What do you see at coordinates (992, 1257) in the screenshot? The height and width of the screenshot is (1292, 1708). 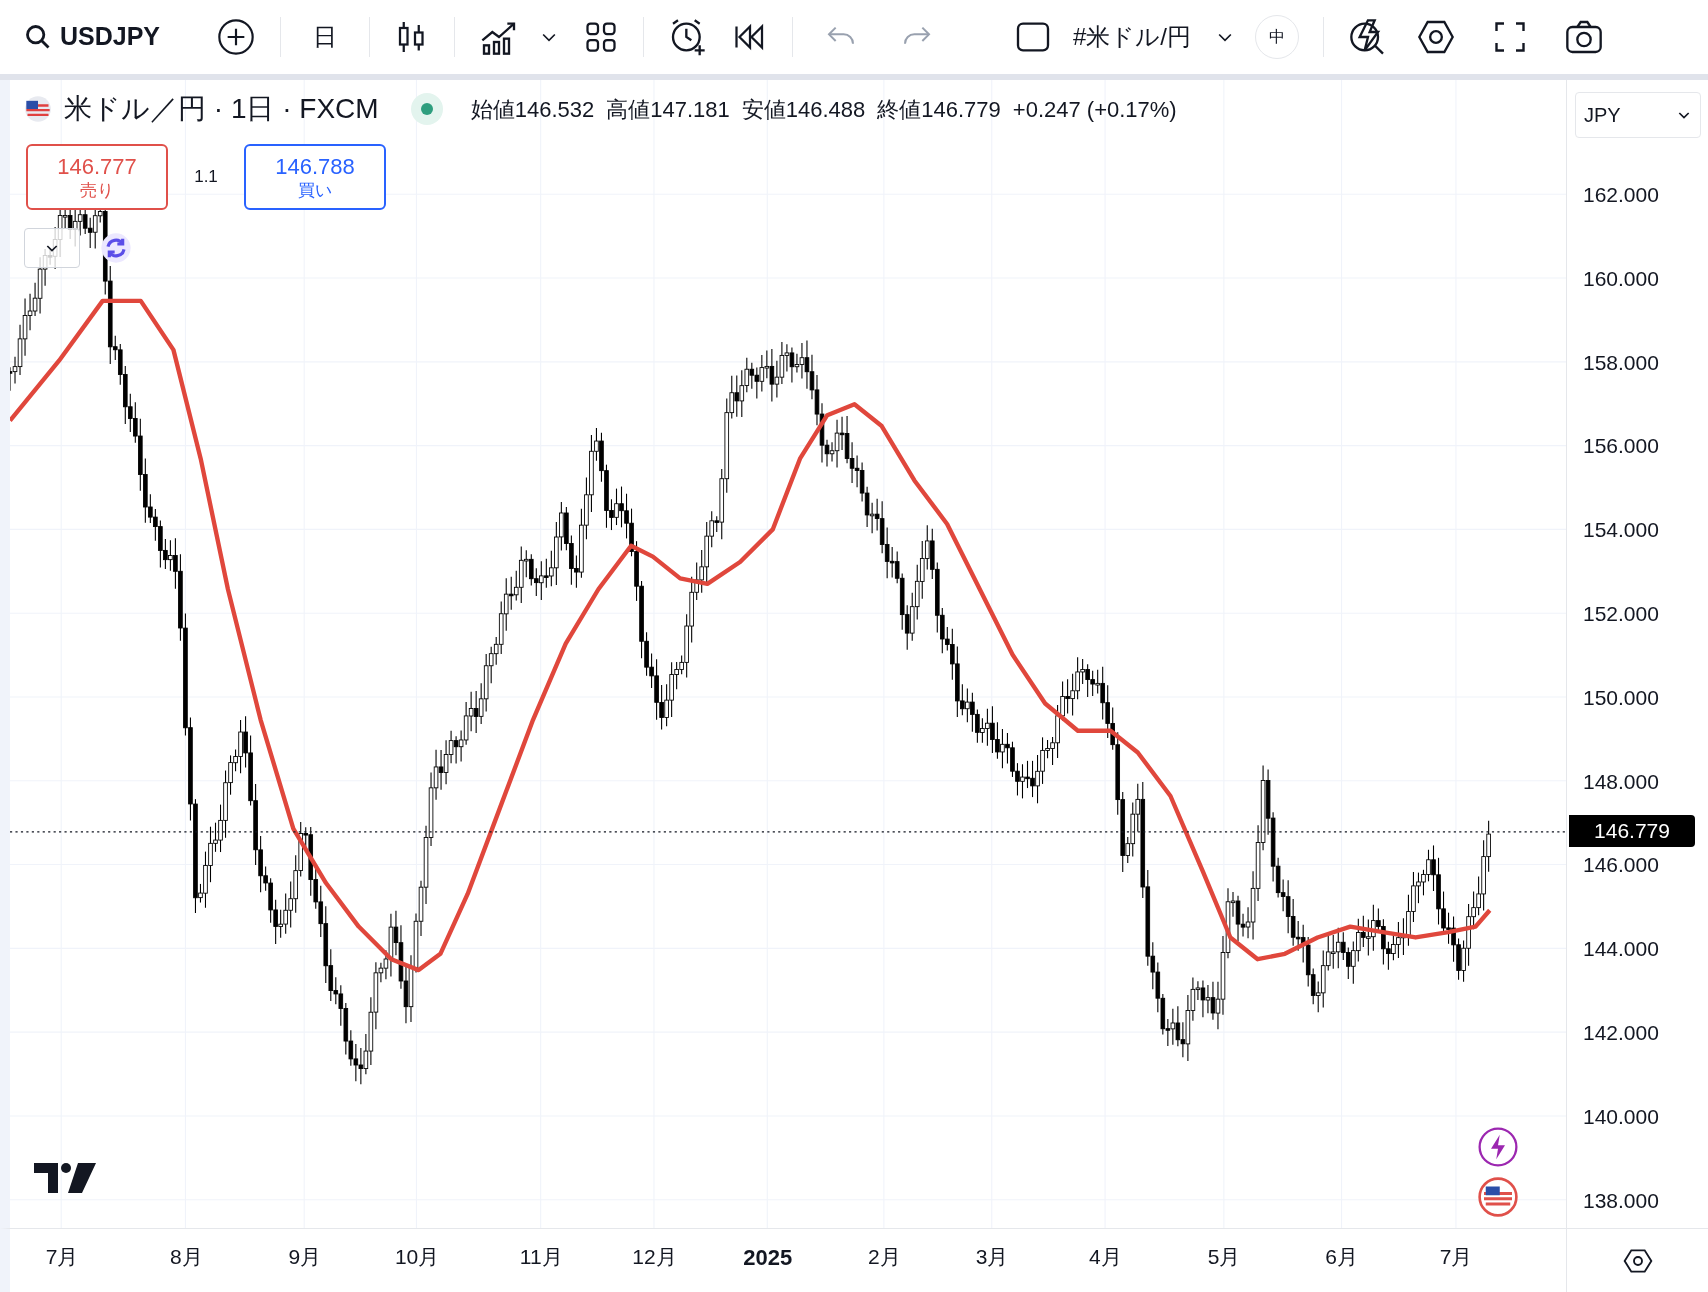 I see `time-label: 3月` at bounding box center [992, 1257].